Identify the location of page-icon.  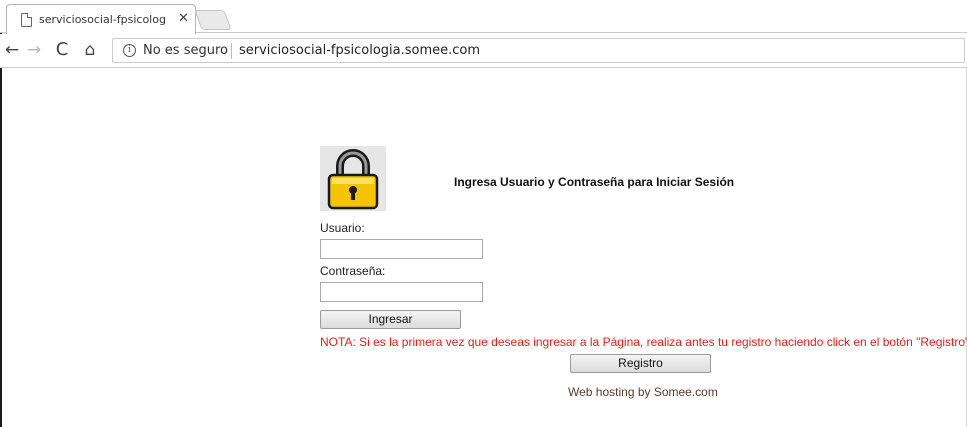
(26, 20).